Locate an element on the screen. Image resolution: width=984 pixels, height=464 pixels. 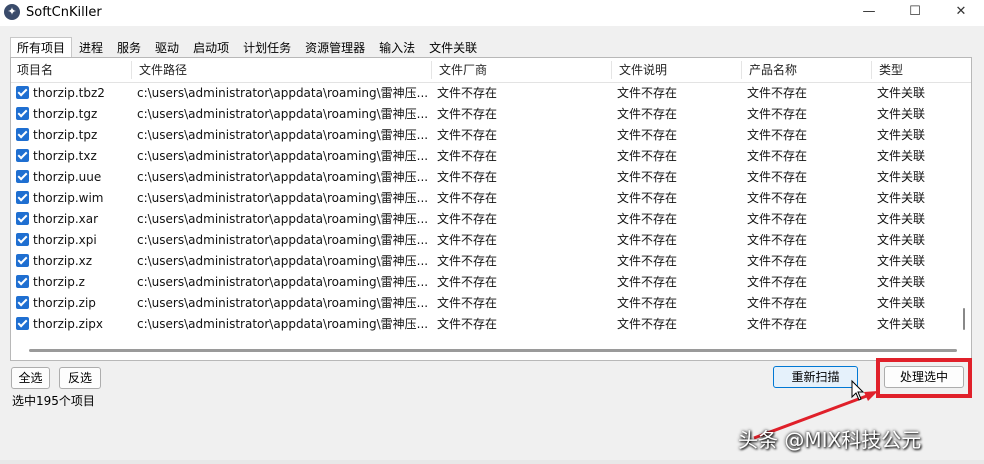
maximize-button: ☐ is located at coordinates (915, 13).